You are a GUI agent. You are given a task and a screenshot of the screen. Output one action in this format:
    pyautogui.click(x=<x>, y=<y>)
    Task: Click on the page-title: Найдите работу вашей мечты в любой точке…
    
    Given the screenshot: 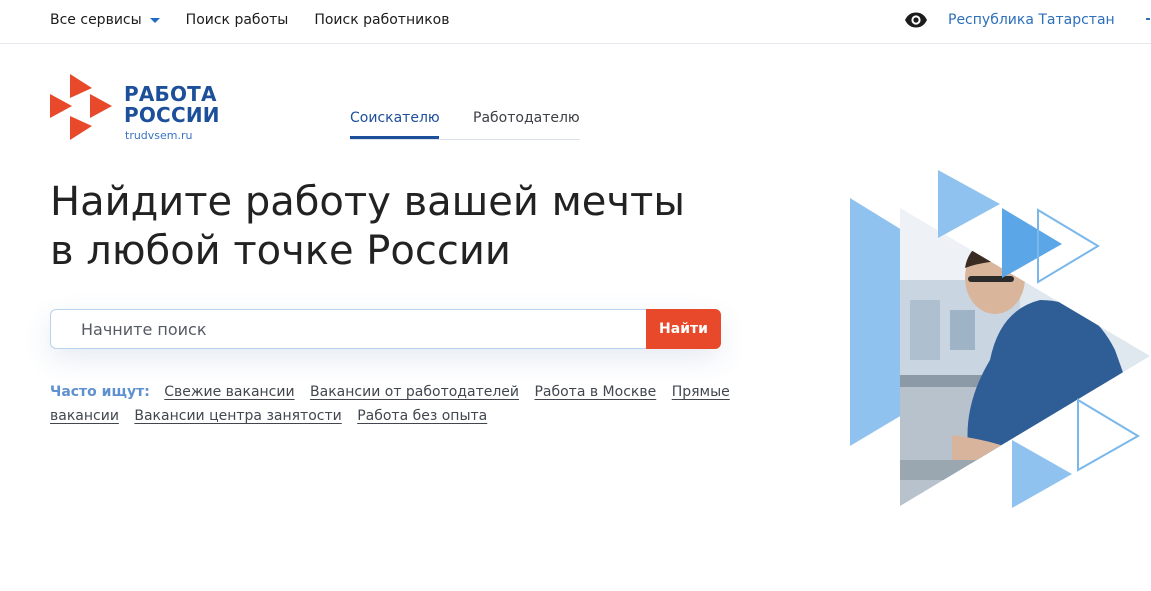 What is the action you would take?
    pyautogui.click(x=410, y=227)
    